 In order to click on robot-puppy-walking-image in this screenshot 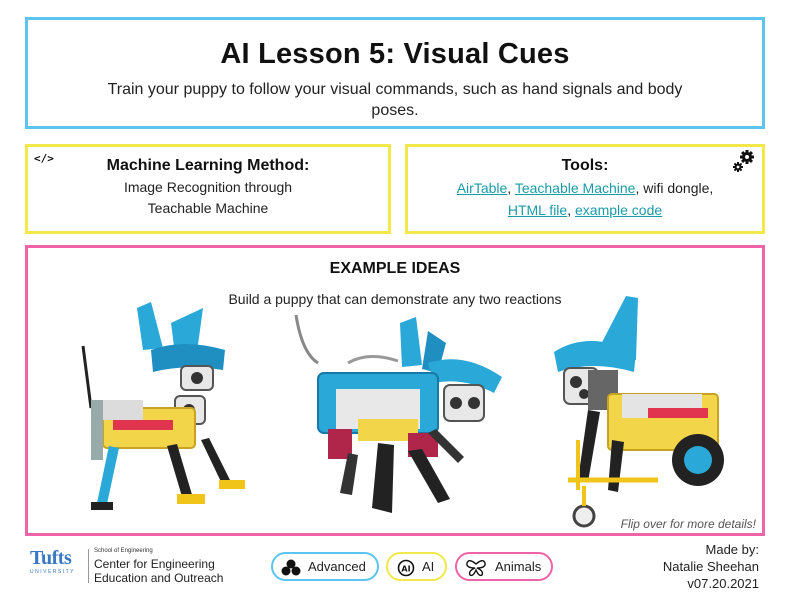, I will do `click(398, 413)`.